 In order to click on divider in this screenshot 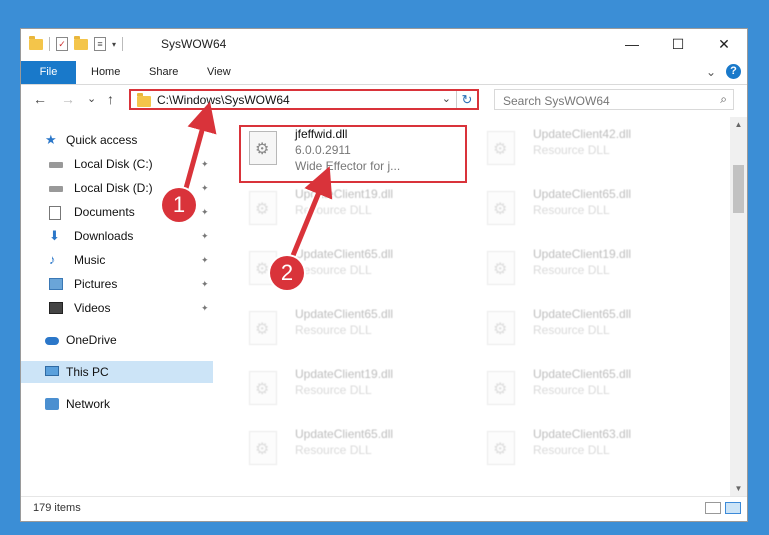, I will do `click(49, 44)`.